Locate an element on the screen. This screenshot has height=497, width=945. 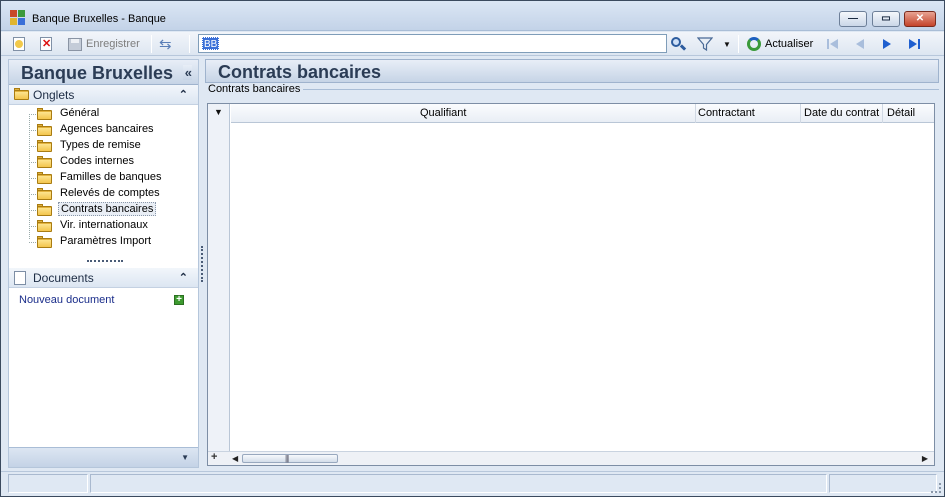
scroll-thumb: ||| is located at coordinates (290, 458).